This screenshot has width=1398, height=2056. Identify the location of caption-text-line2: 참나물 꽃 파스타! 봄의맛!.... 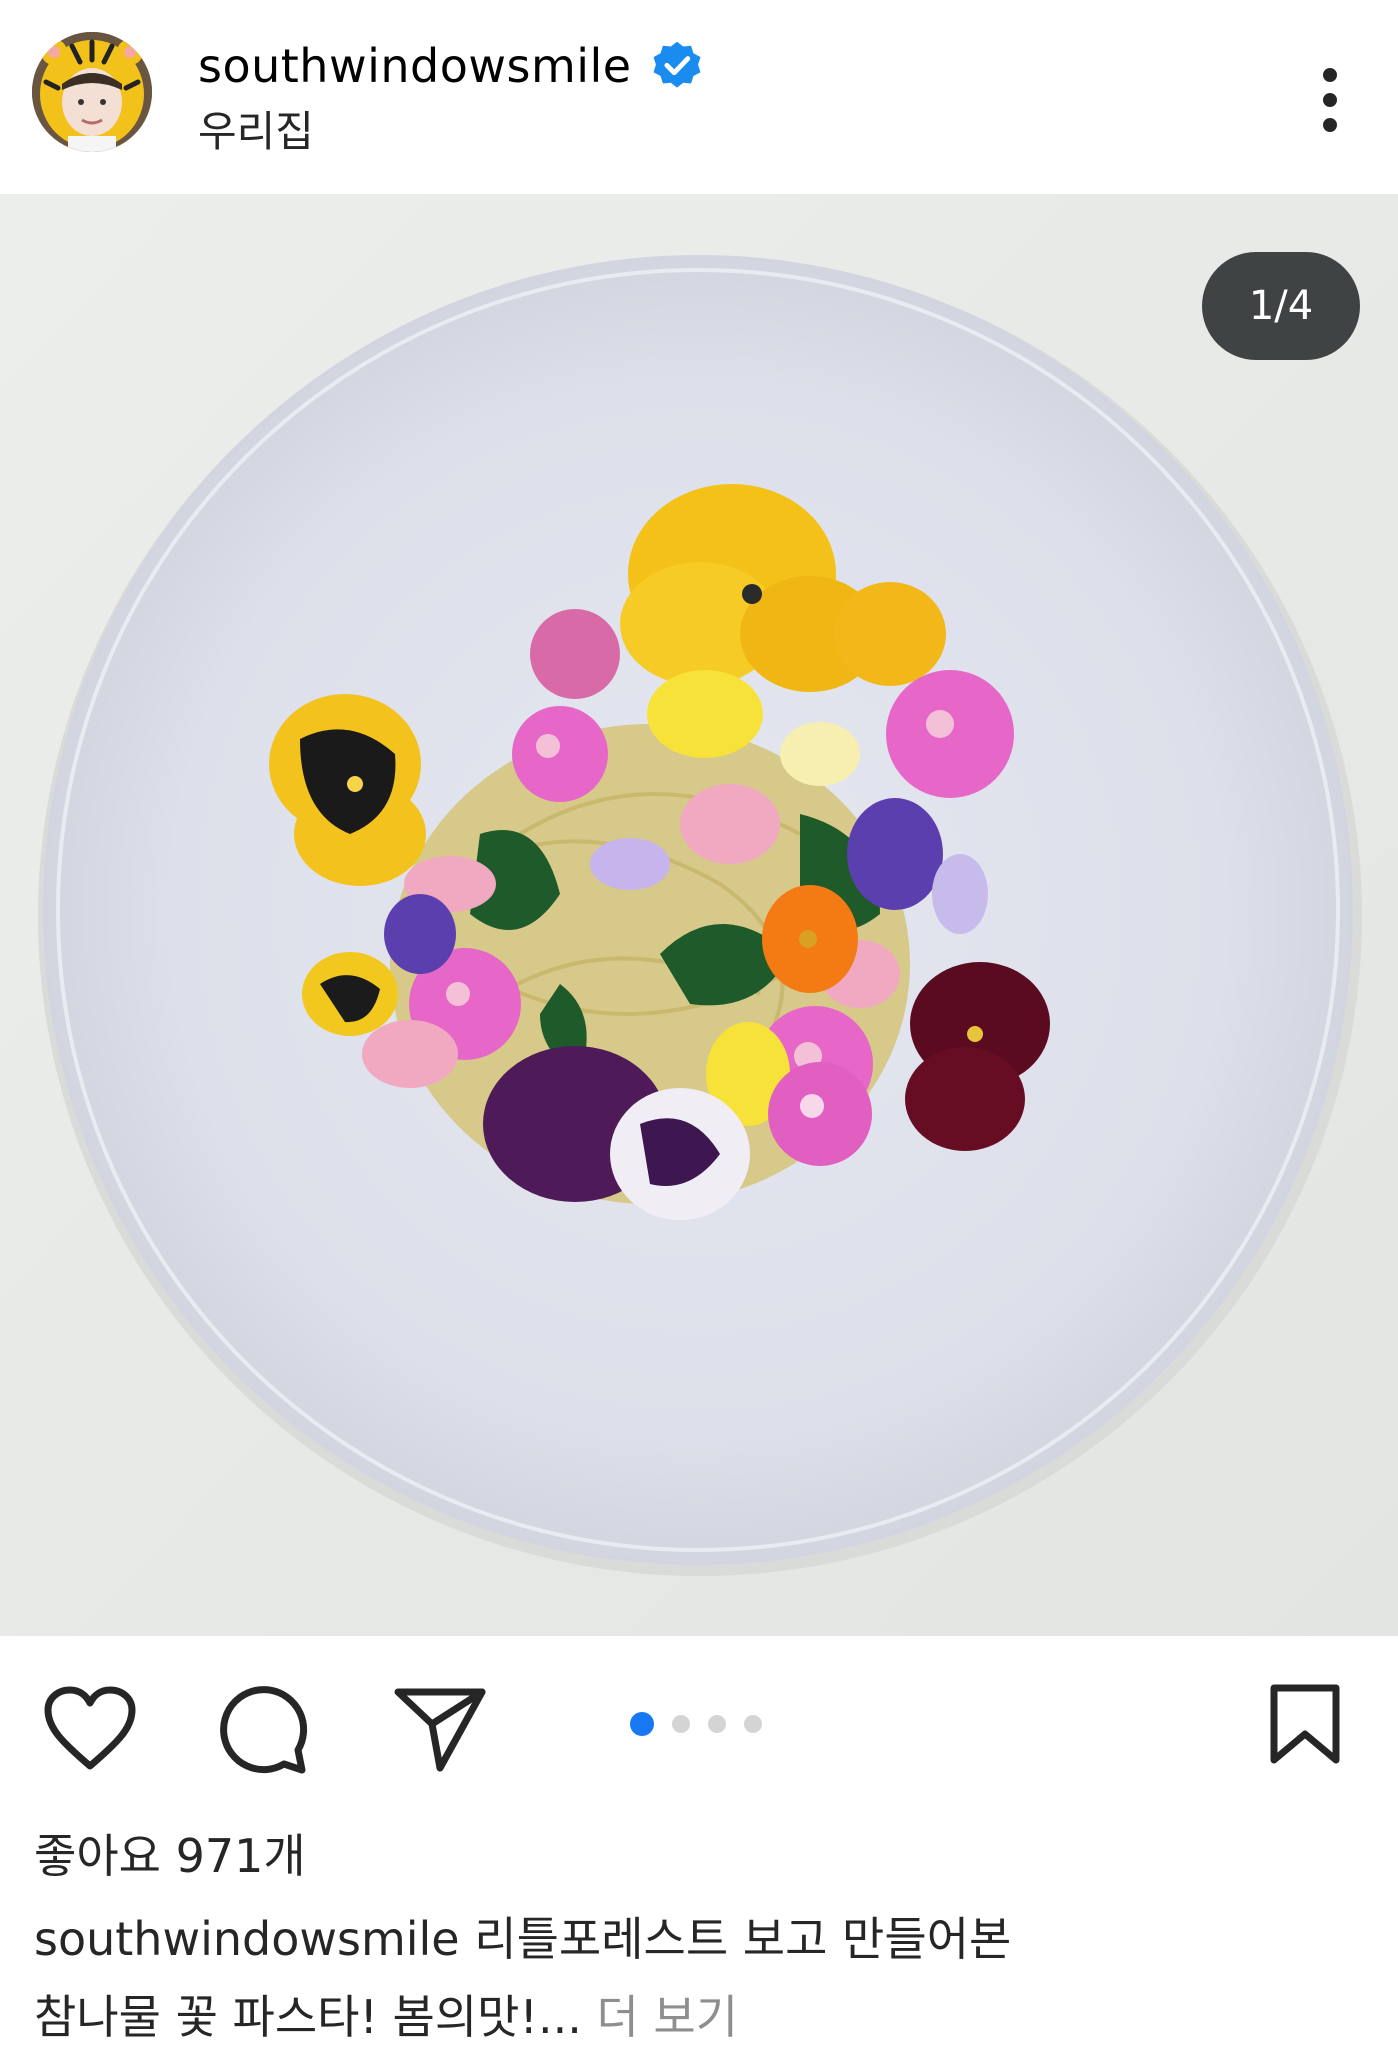
(308, 2017).